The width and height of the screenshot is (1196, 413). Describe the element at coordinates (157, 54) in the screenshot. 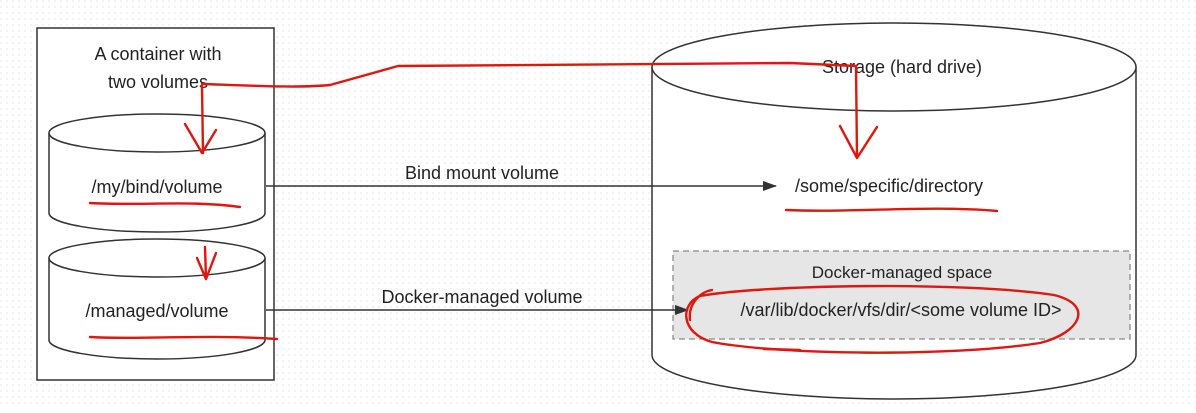

I see `container-title-line1: A container with` at that location.